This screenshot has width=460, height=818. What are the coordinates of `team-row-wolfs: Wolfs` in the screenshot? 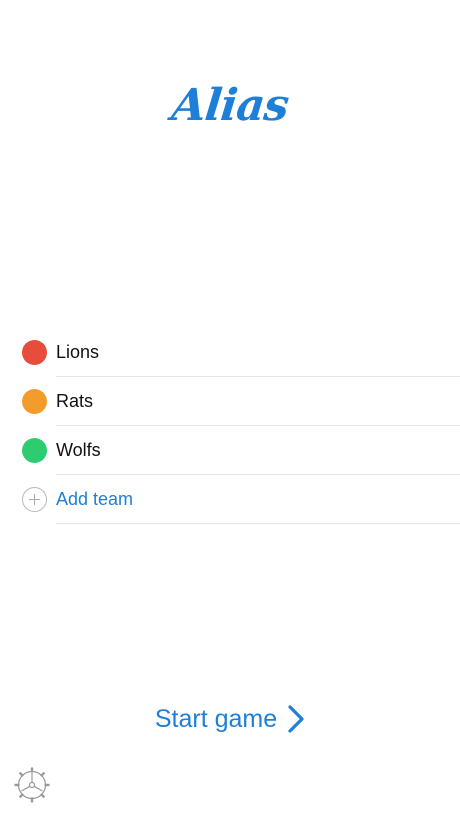 It's located at (230, 450).